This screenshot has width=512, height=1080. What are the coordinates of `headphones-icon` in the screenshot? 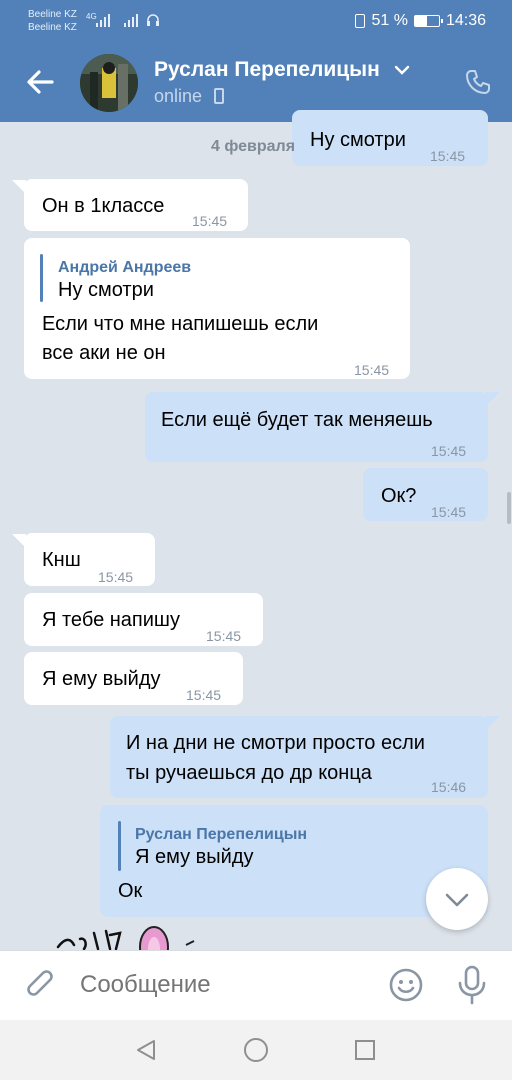 It's located at (153, 20).